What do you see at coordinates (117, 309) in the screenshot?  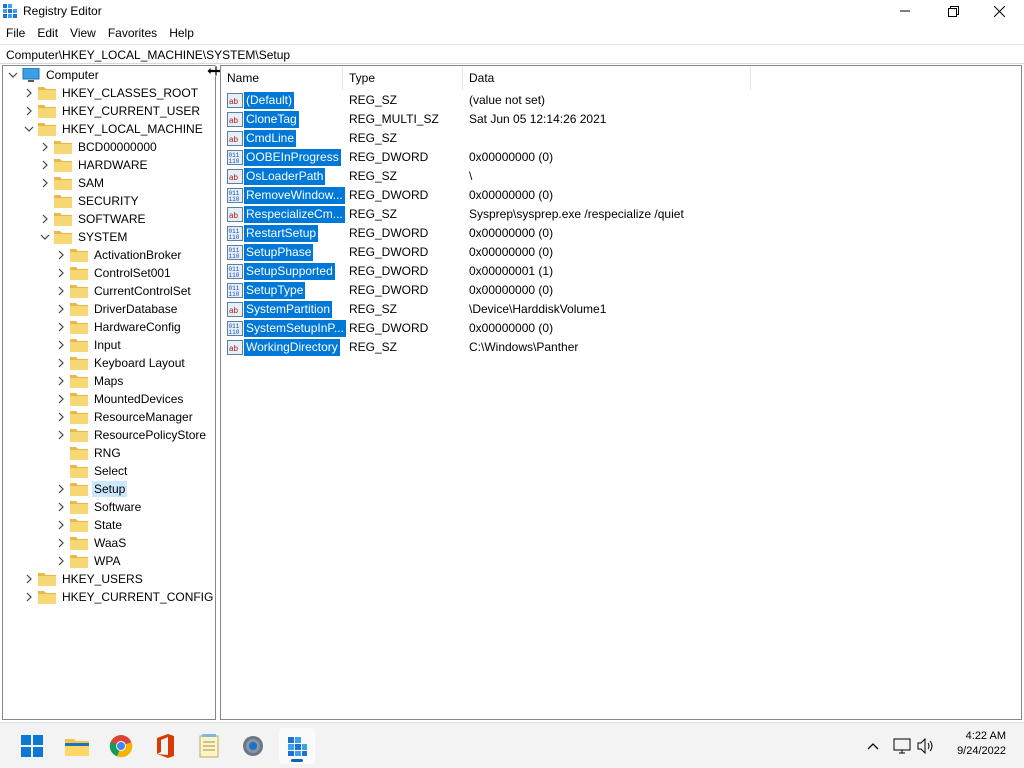 I see `tree-node-driverdatabase: DriverDatabase` at bounding box center [117, 309].